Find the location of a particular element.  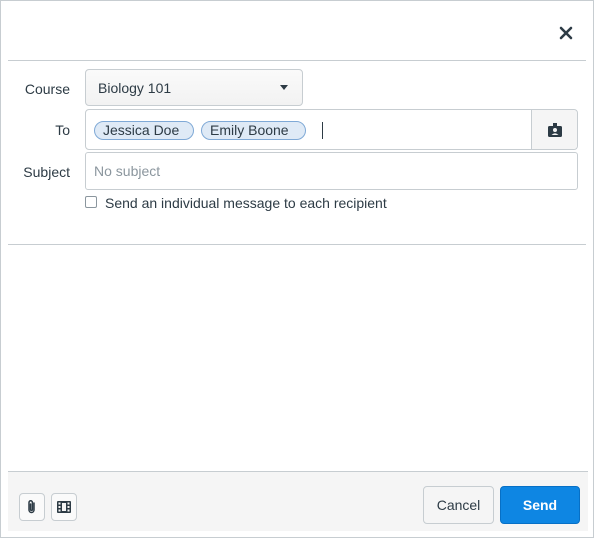

text-cursor is located at coordinates (322, 130).